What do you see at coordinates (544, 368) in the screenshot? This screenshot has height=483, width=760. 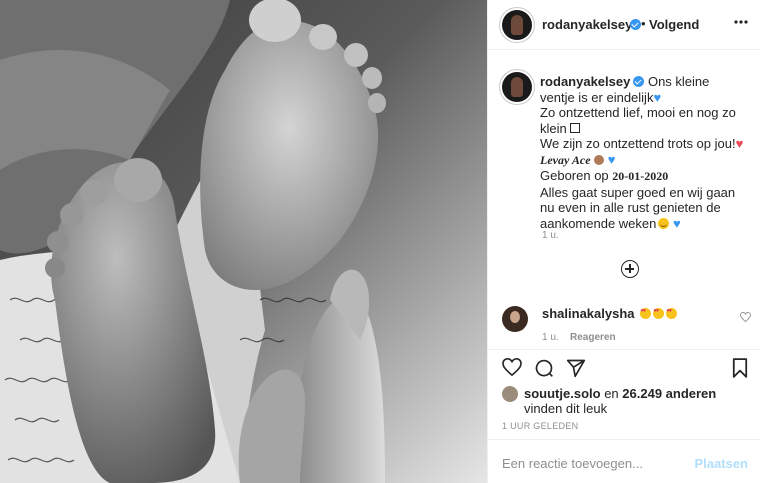 I see `comment-bubble-icon` at bounding box center [544, 368].